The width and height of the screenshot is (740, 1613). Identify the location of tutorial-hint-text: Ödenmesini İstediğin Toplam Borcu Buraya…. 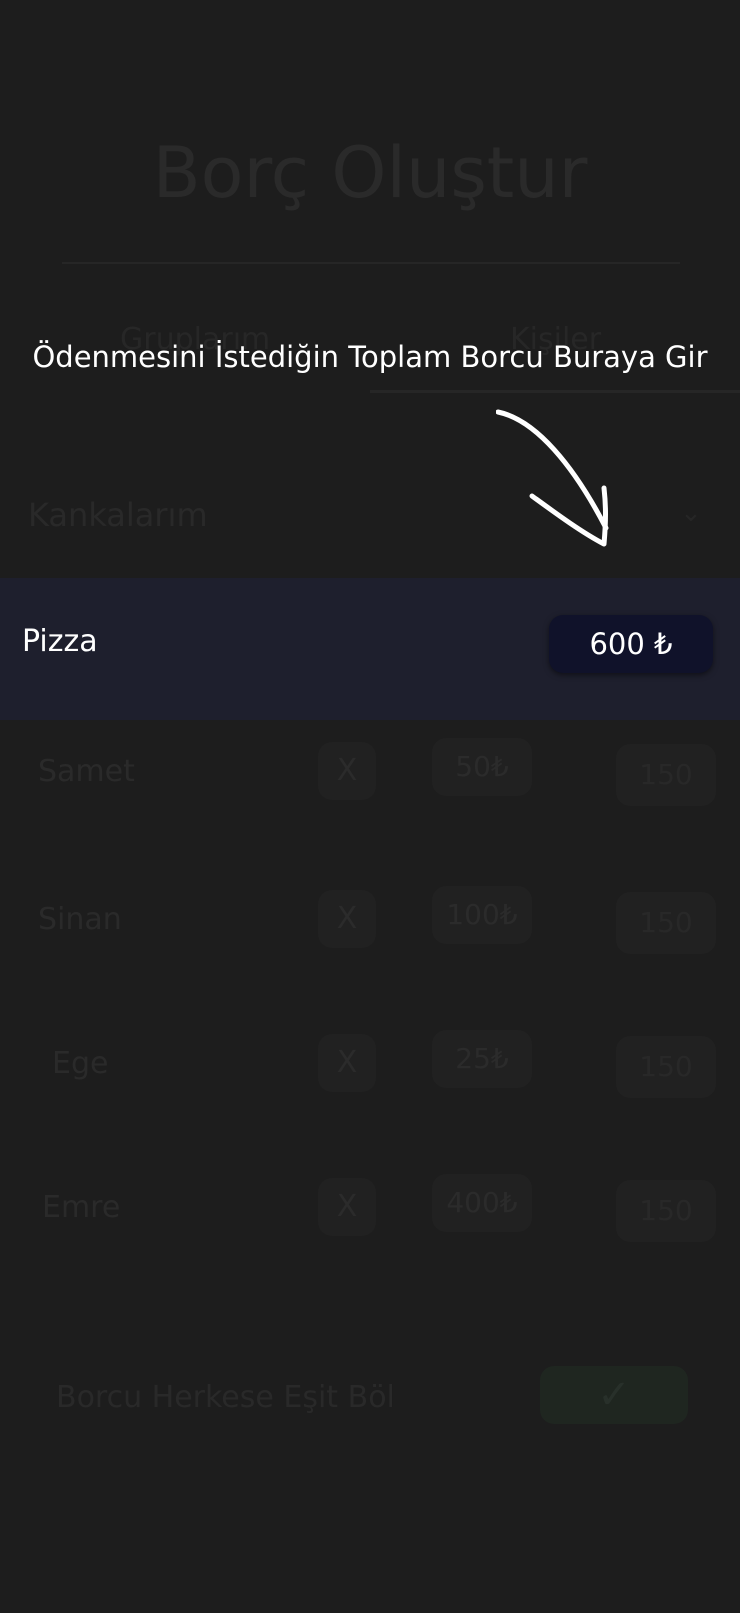
(370, 357).